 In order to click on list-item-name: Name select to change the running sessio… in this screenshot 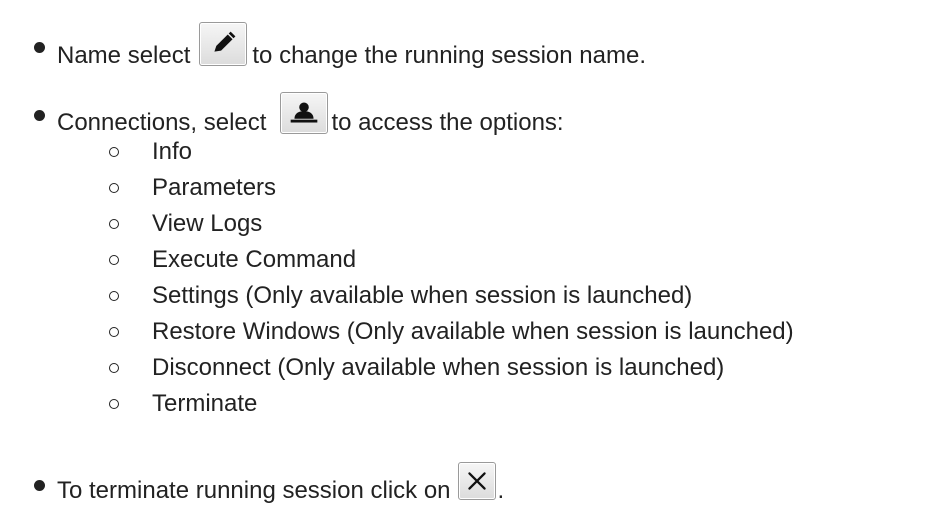, I will do `click(351, 50)`.